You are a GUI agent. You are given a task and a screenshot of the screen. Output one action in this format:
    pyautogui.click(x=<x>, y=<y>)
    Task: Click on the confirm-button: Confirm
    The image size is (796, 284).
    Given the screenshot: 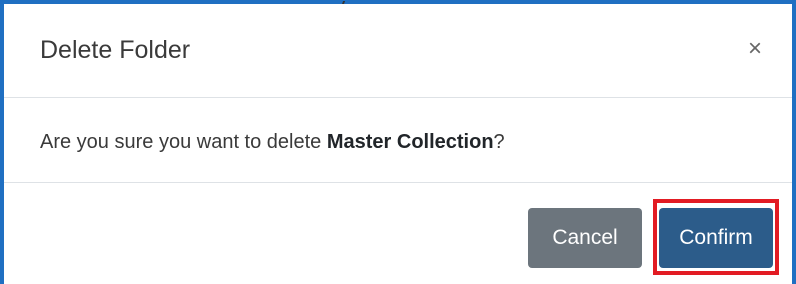 What is the action you would take?
    pyautogui.click(x=716, y=238)
    